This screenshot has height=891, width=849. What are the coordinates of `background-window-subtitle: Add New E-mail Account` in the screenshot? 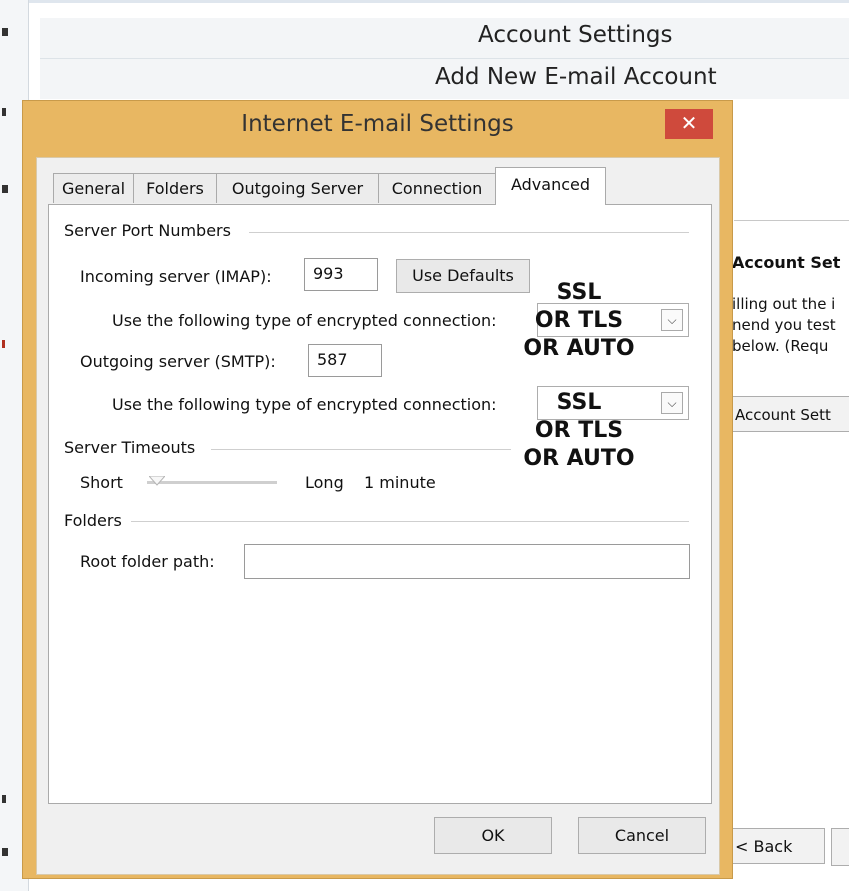 It's located at (576, 77).